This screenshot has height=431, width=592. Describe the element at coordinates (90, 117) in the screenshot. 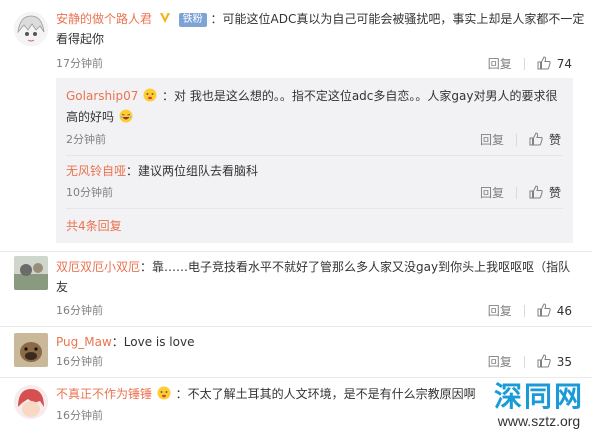

I see `reply-text-continued: 高的好吗` at that location.